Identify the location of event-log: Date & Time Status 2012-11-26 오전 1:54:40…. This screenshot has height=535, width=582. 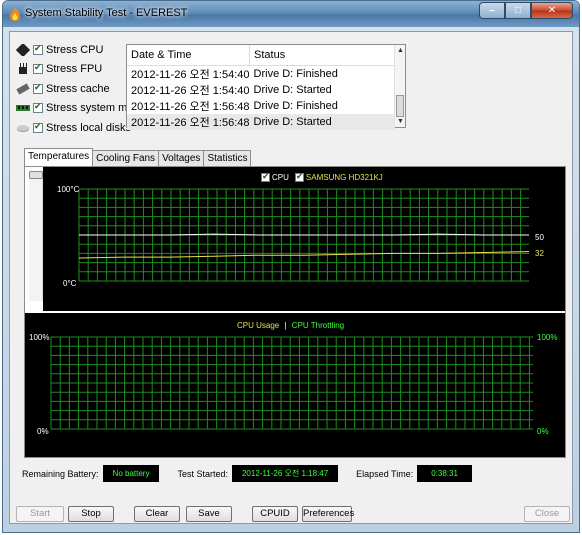
(266, 87).